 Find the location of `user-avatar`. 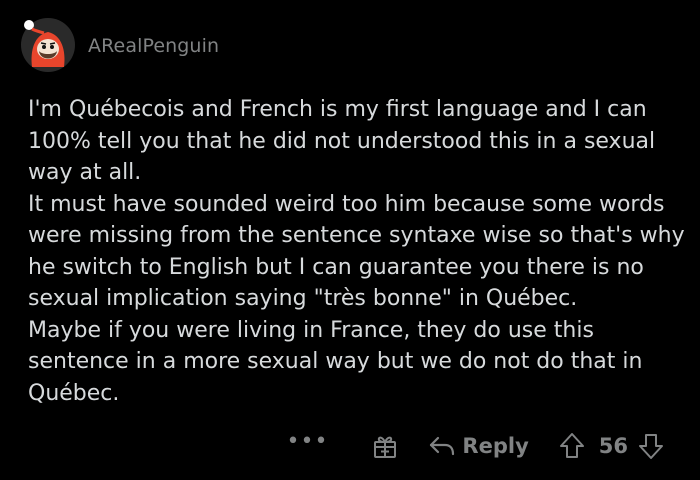

user-avatar is located at coordinates (48, 45).